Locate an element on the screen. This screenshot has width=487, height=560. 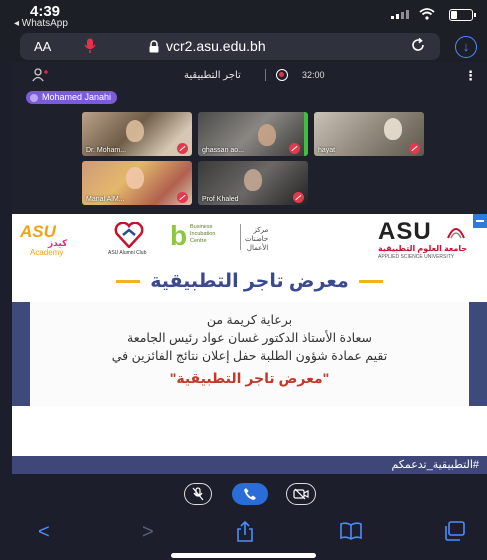
asu-kids-logo: ASU كيدز Academy is located at coordinates (51, 240).